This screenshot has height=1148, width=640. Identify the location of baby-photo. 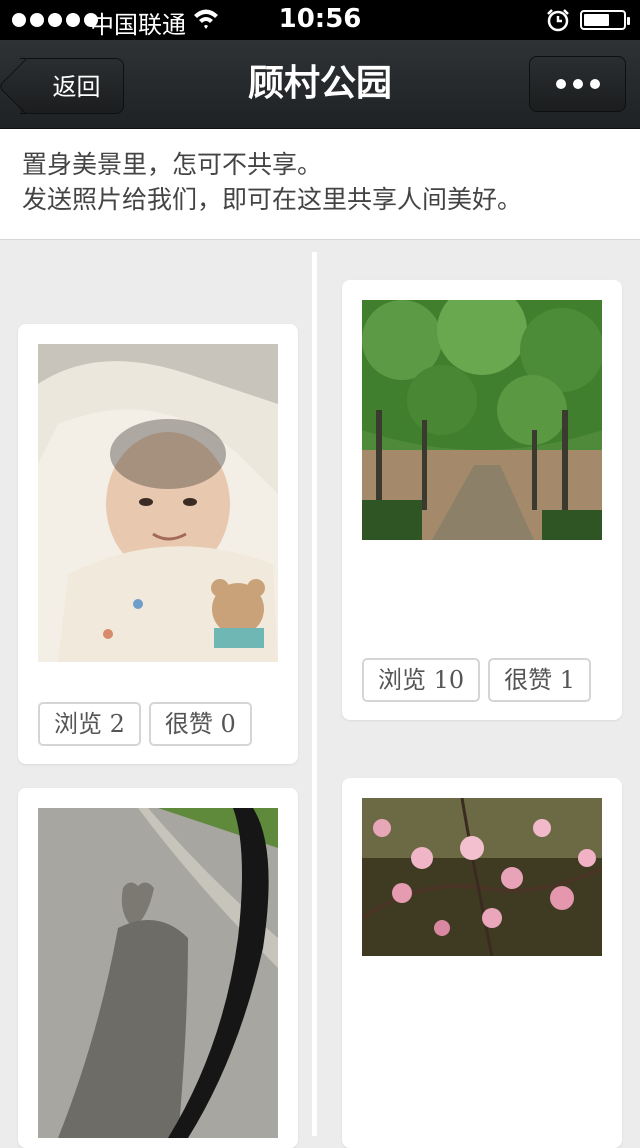
(158, 503).